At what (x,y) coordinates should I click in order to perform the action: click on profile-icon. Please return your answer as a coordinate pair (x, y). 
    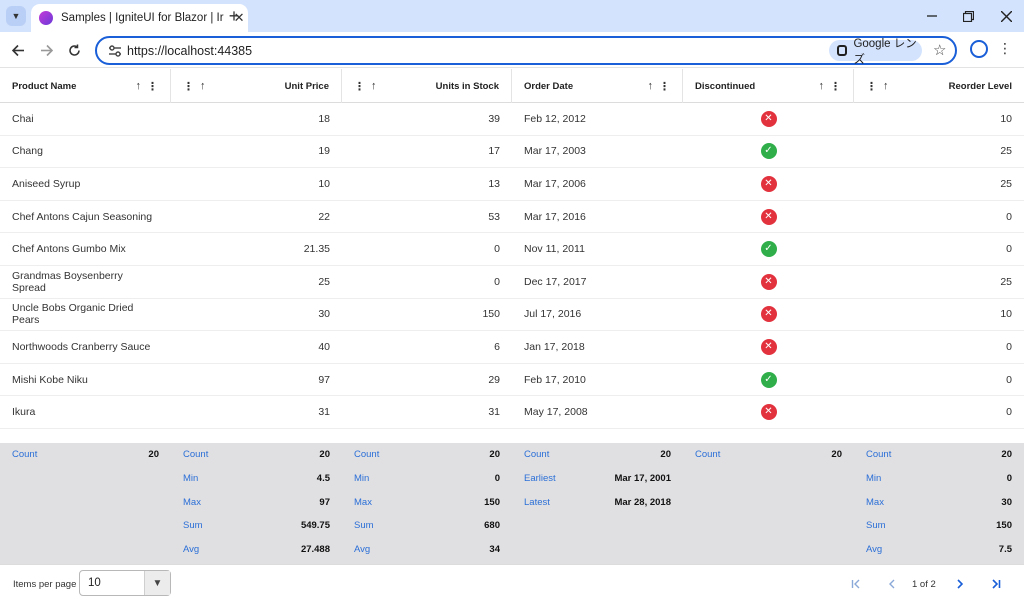
    Looking at the image, I should click on (979, 49).